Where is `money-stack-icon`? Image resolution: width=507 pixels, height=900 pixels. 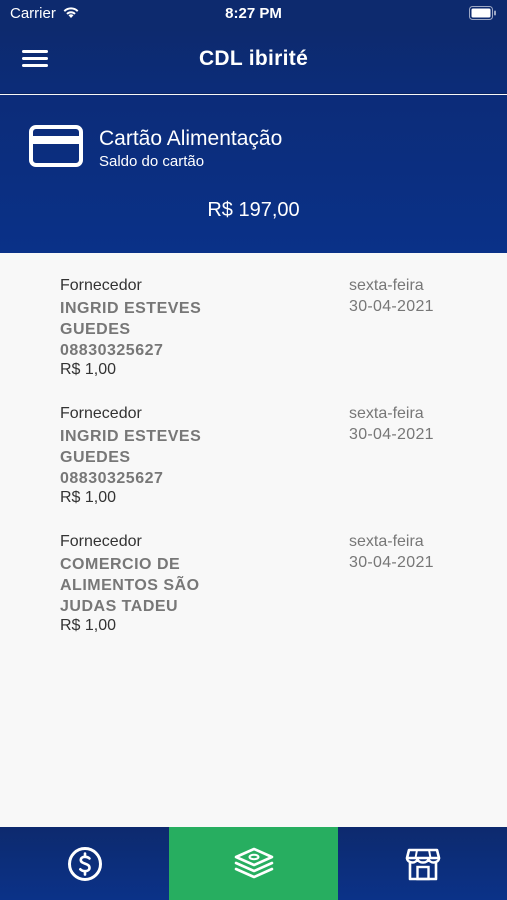
money-stack-icon is located at coordinates (253, 862).